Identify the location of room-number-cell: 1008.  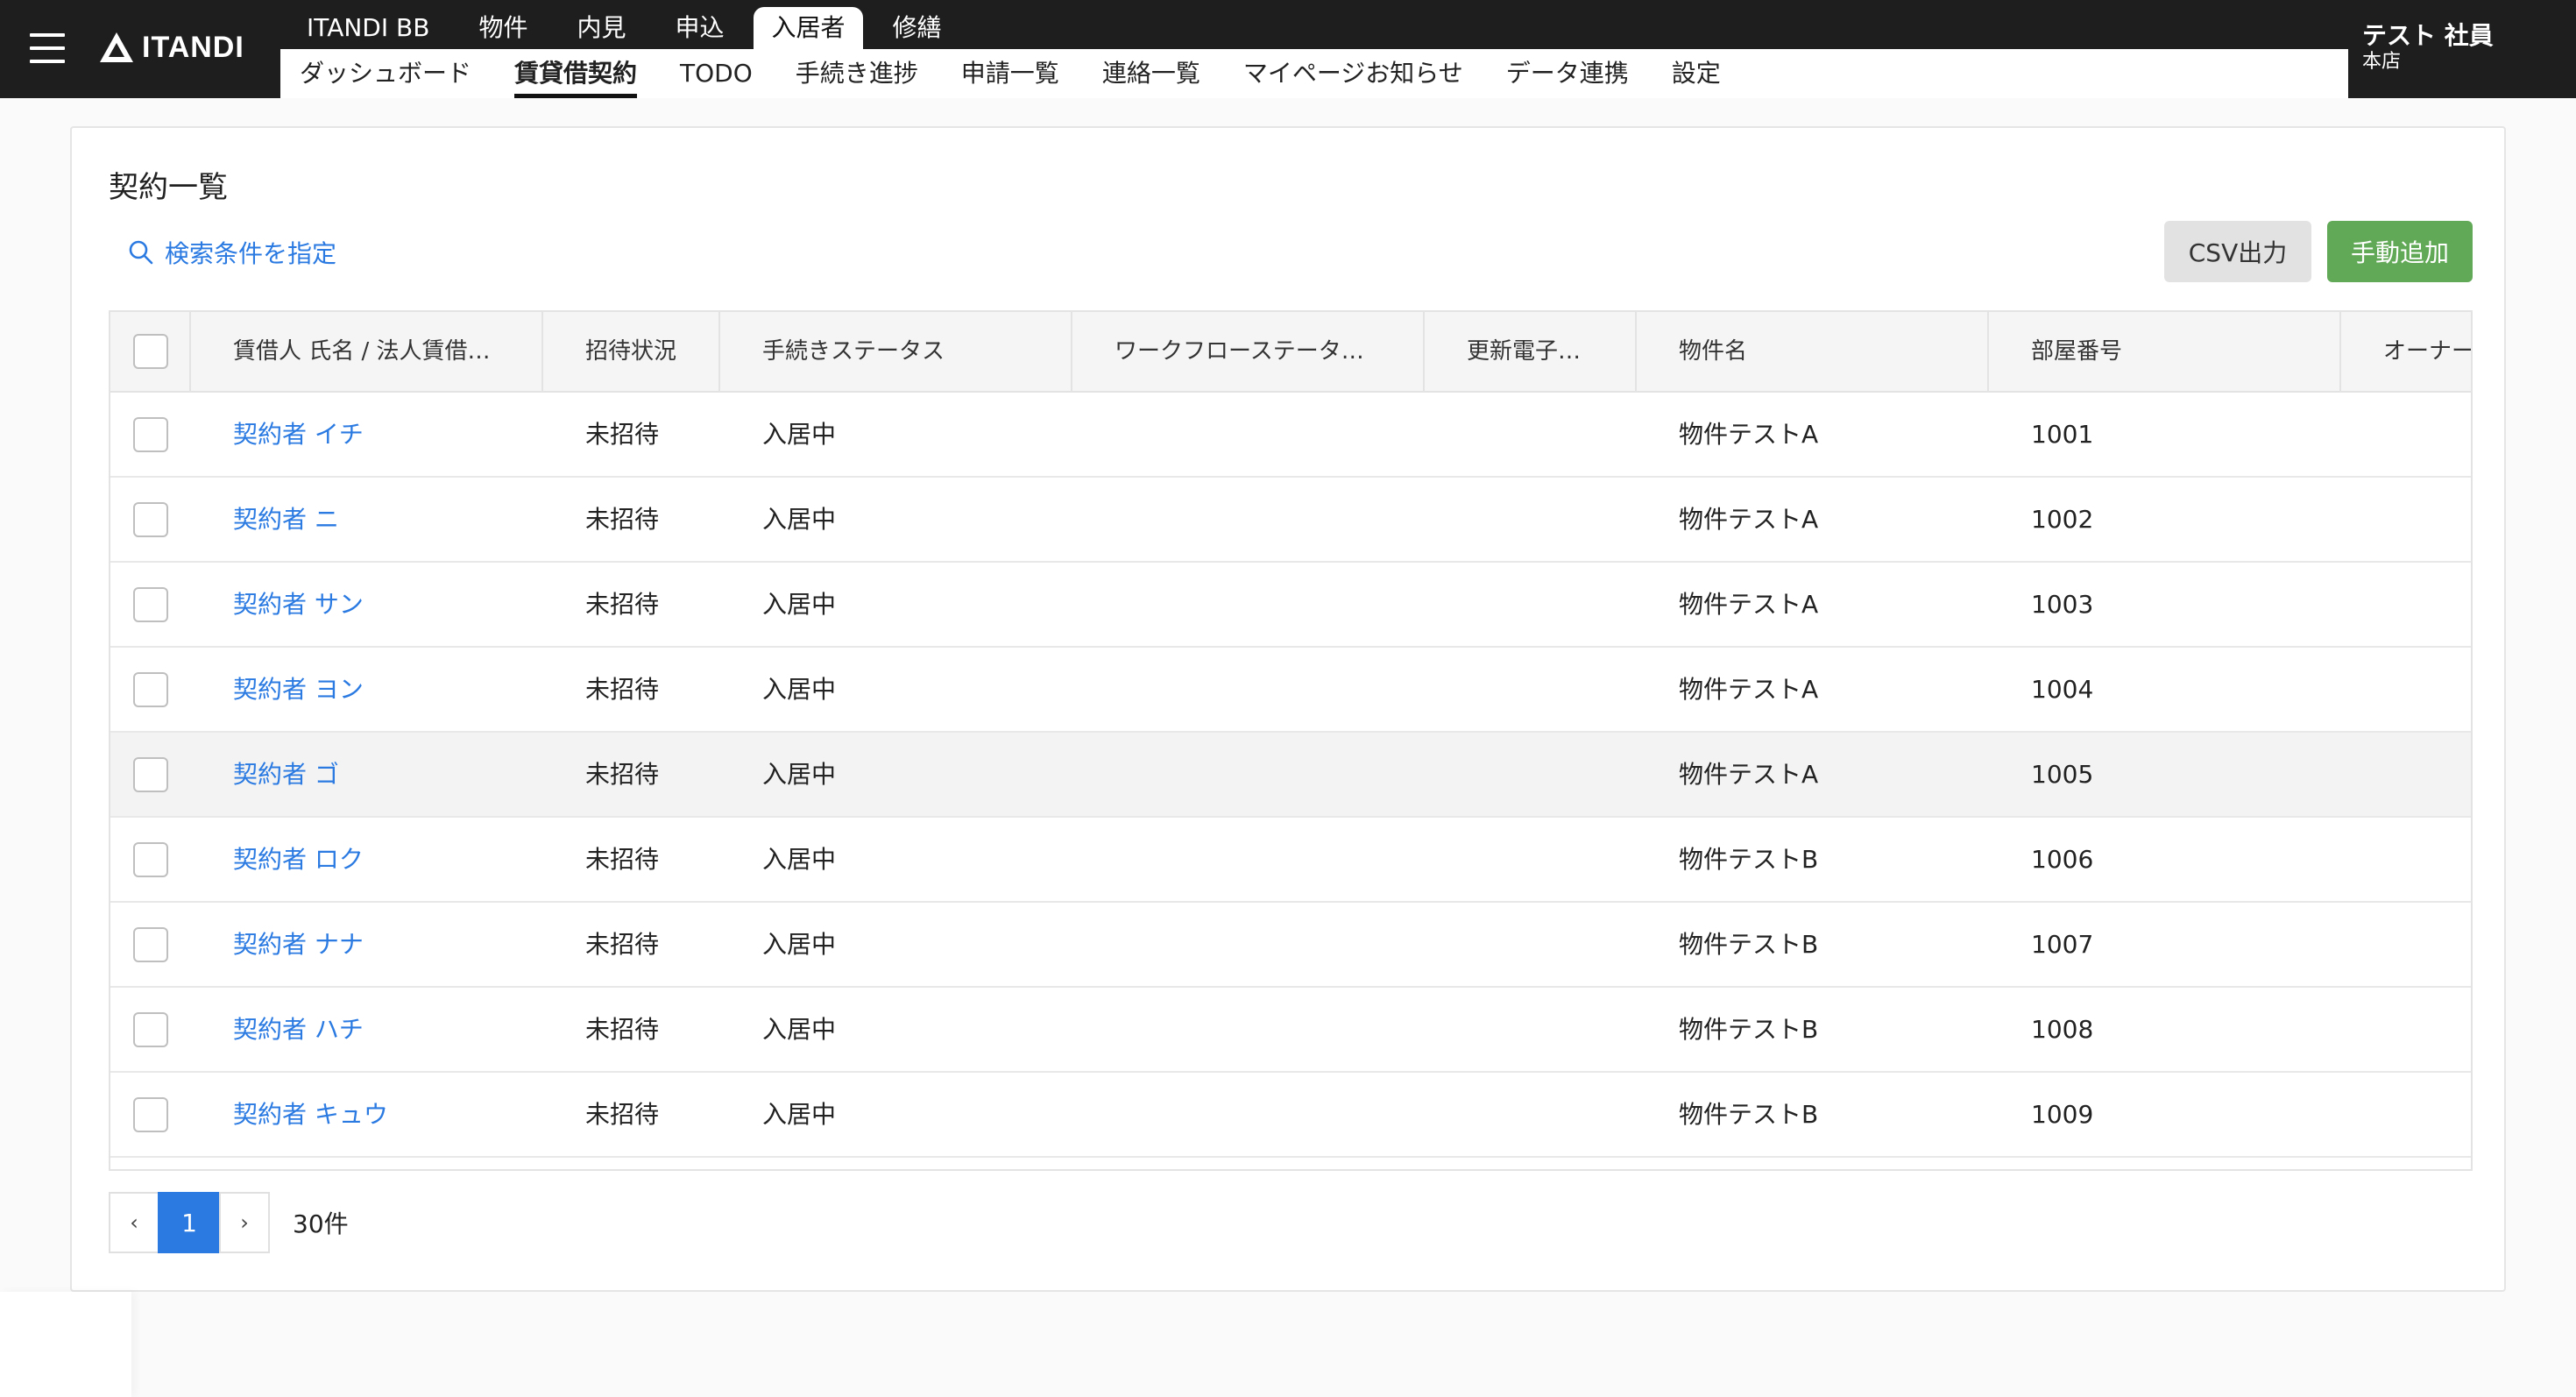
(2062, 1029).